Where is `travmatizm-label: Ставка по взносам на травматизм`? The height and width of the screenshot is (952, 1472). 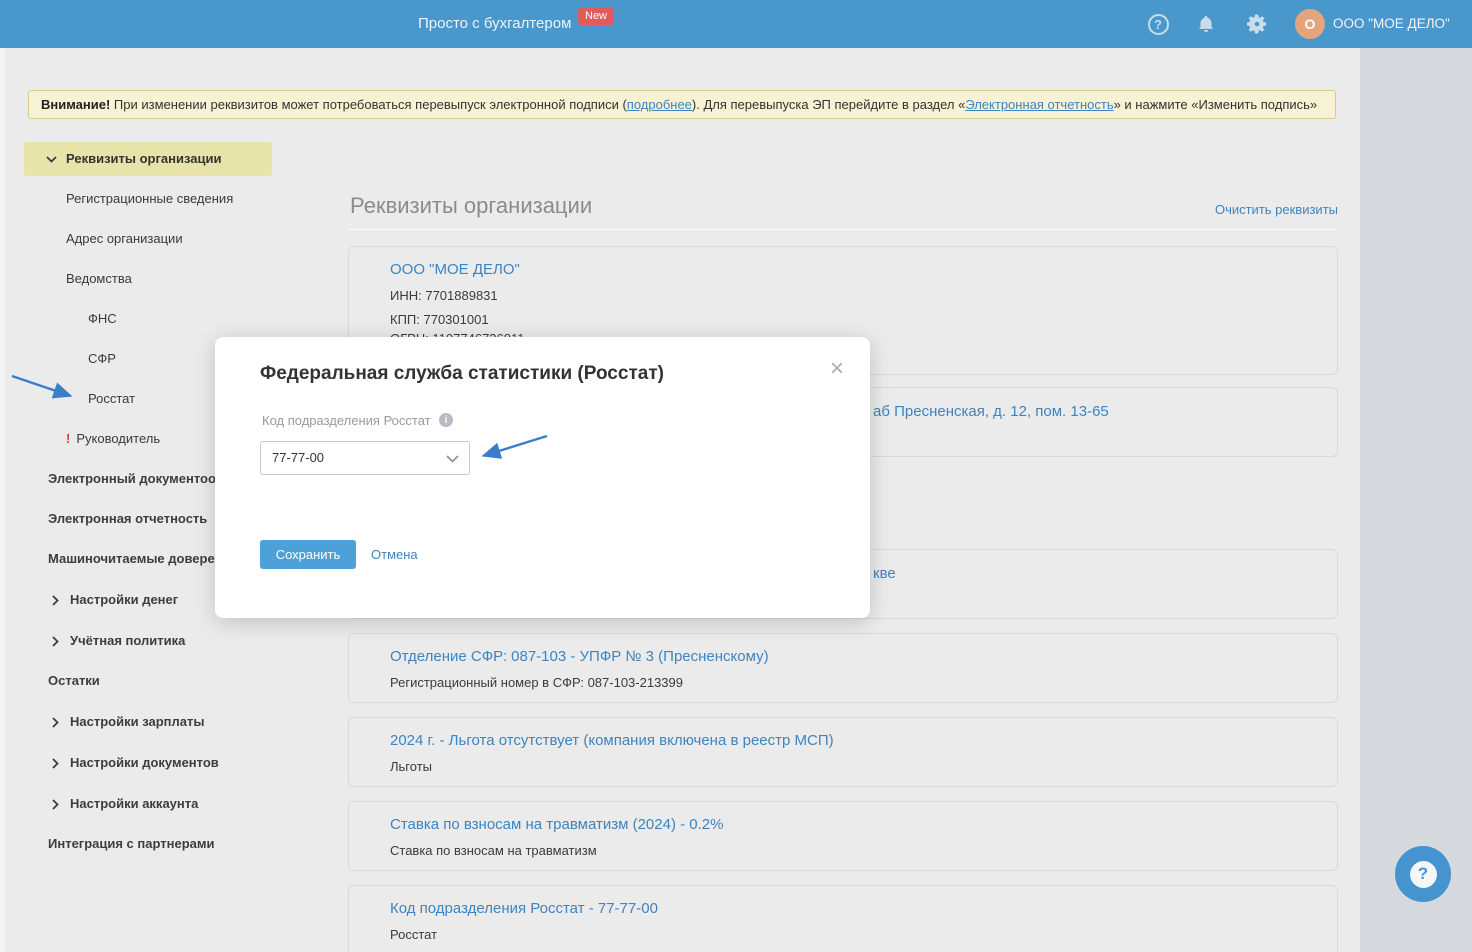 travmatizm-label: Ставка по взносам на травматизм is located at coordinates (493, 850).